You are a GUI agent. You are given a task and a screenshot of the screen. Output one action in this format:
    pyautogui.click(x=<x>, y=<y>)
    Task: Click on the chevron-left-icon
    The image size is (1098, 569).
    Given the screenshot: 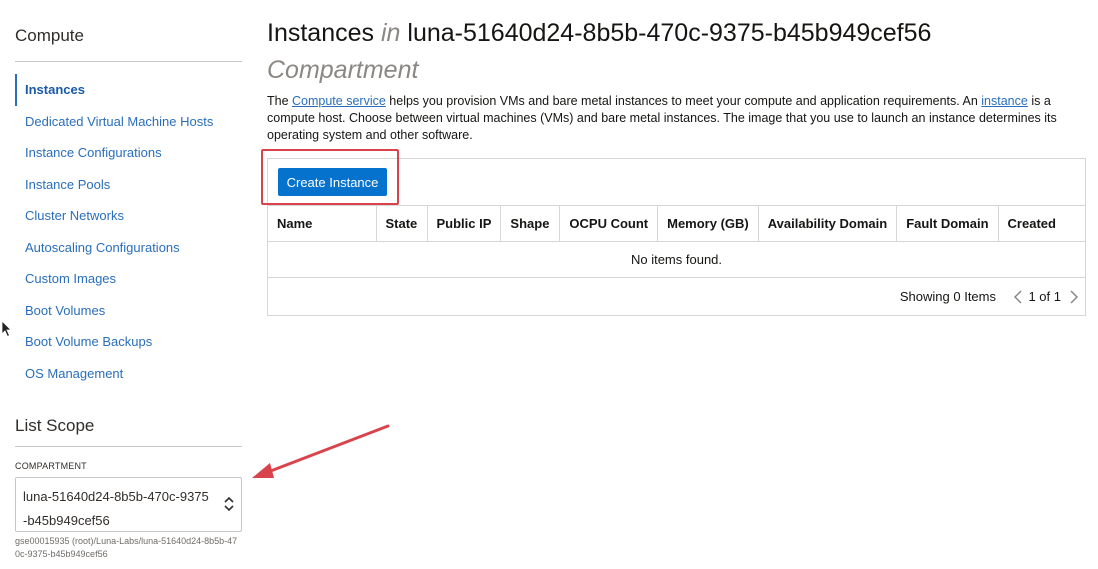 What is the action you would take?
    pyautogui.click(x=1018, y=297)
    